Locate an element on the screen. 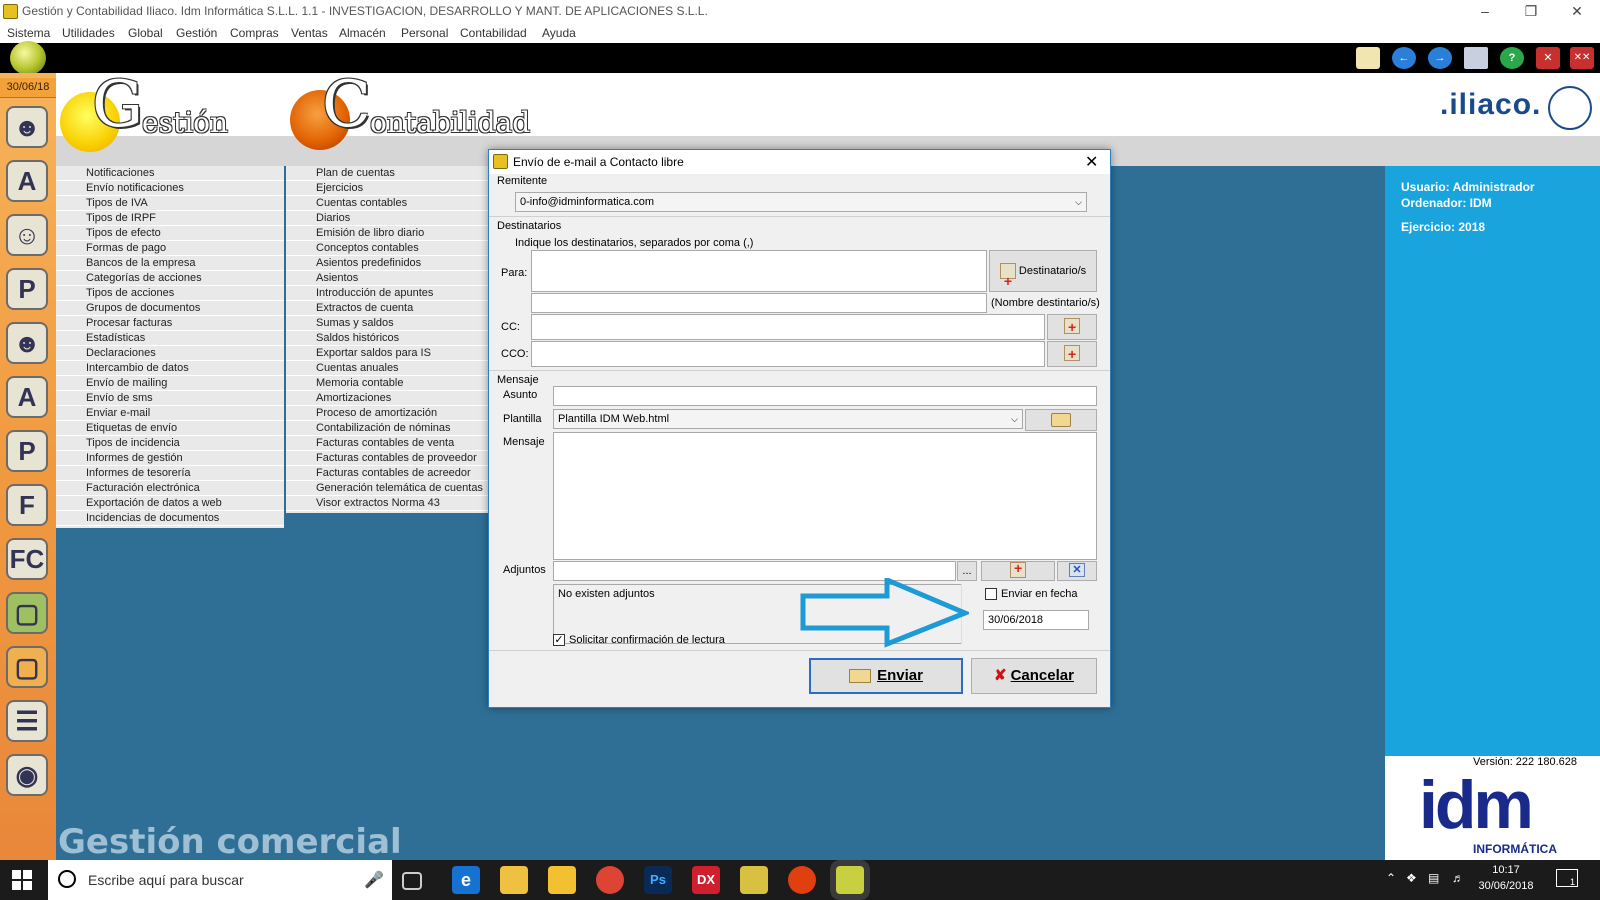  tray-chevron-up-icon: ⌃ is located at coordinates (1391, 878).